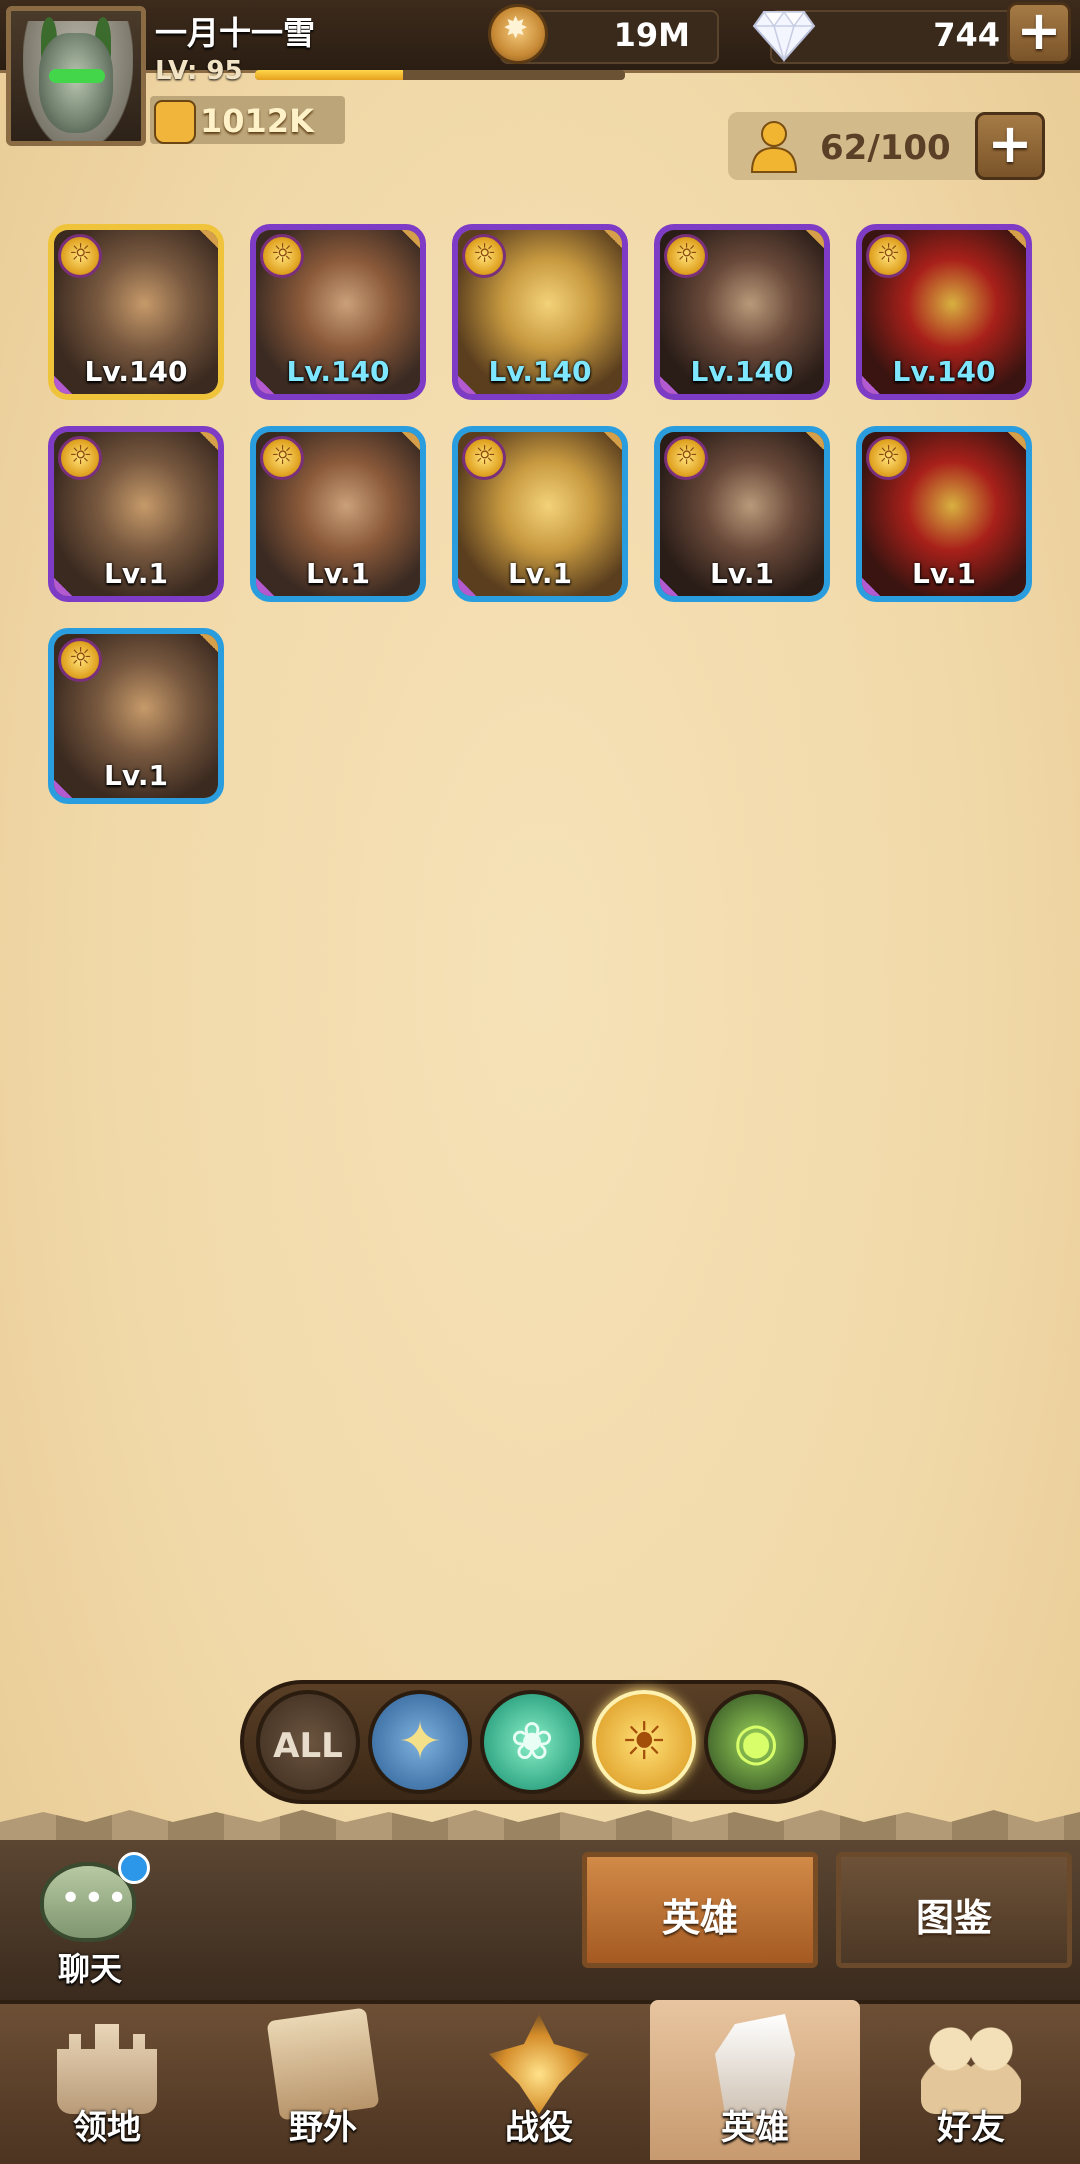 This screenshot has width=1080, height=2164. Describe the element at coordinates (1039, 33) in the screenshot. I see `add-gems-button: +` at that location.